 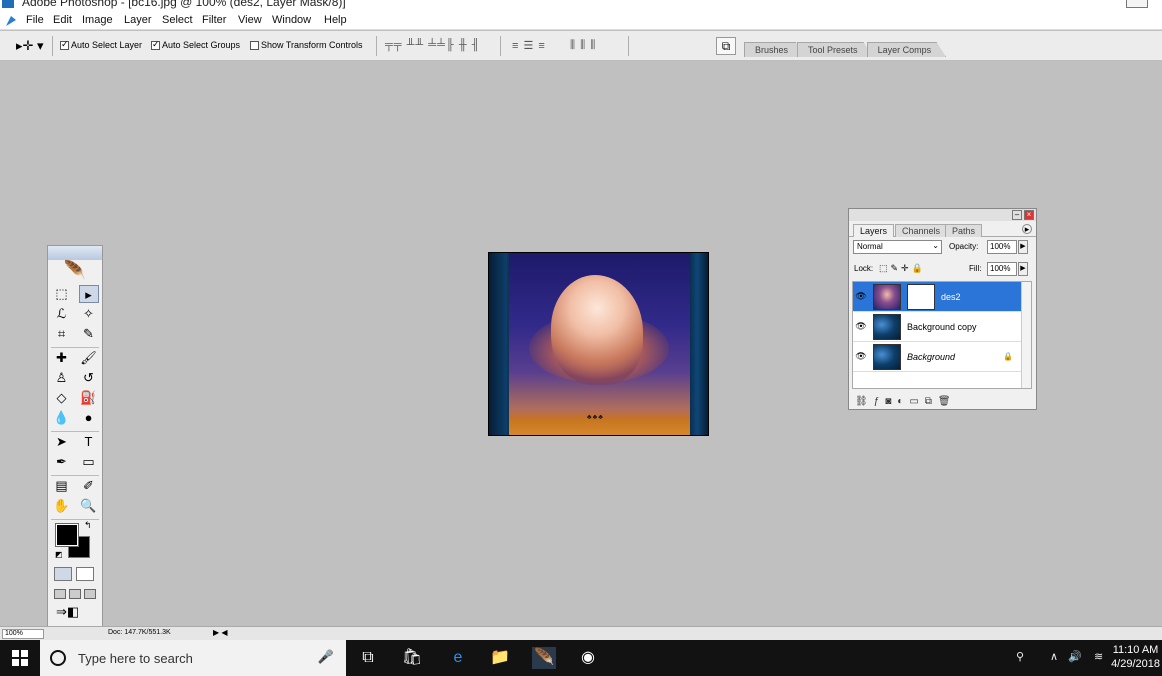 What do you see at coordinates (220, 632) in the screenshot?
I see `status-menu-arrow-icon: ▶ ◀` at bounding box center [220, 632].